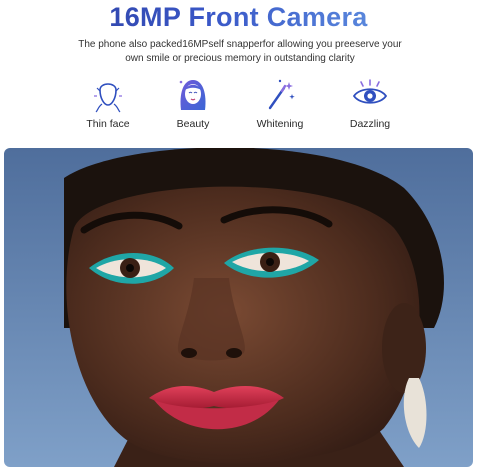 This screenshot has width=477, height=467. Describe the element at coordinates (370, 124) in the screenshot. I see `feature-label: Dazzling` at that location.